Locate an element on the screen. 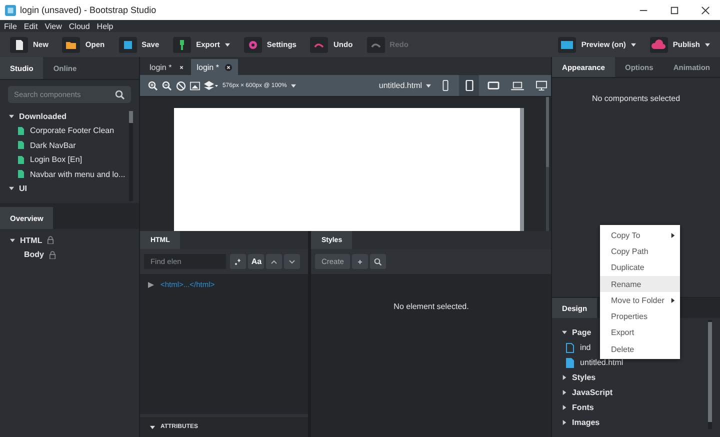 This screenshot has height=437, width=720. tablet-icon is located at coordinates (469, 85).